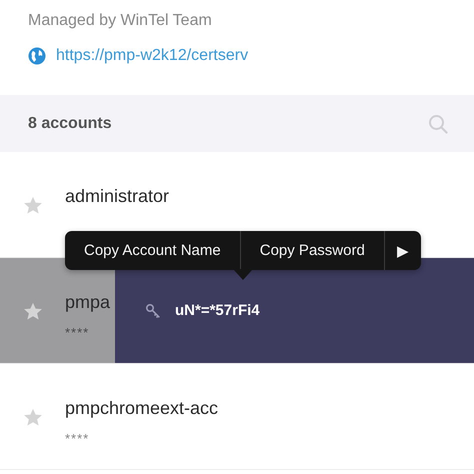 This screenshot has width=474, height=474. I want to click on search-icon, so click(438, 124).